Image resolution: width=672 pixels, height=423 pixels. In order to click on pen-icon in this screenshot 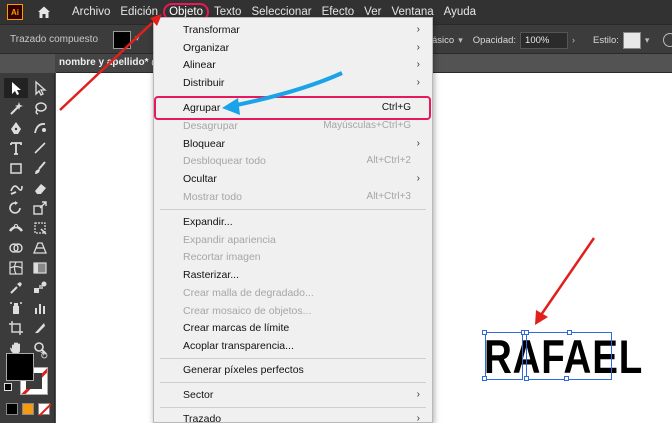, I will do `click(16, 128)`.